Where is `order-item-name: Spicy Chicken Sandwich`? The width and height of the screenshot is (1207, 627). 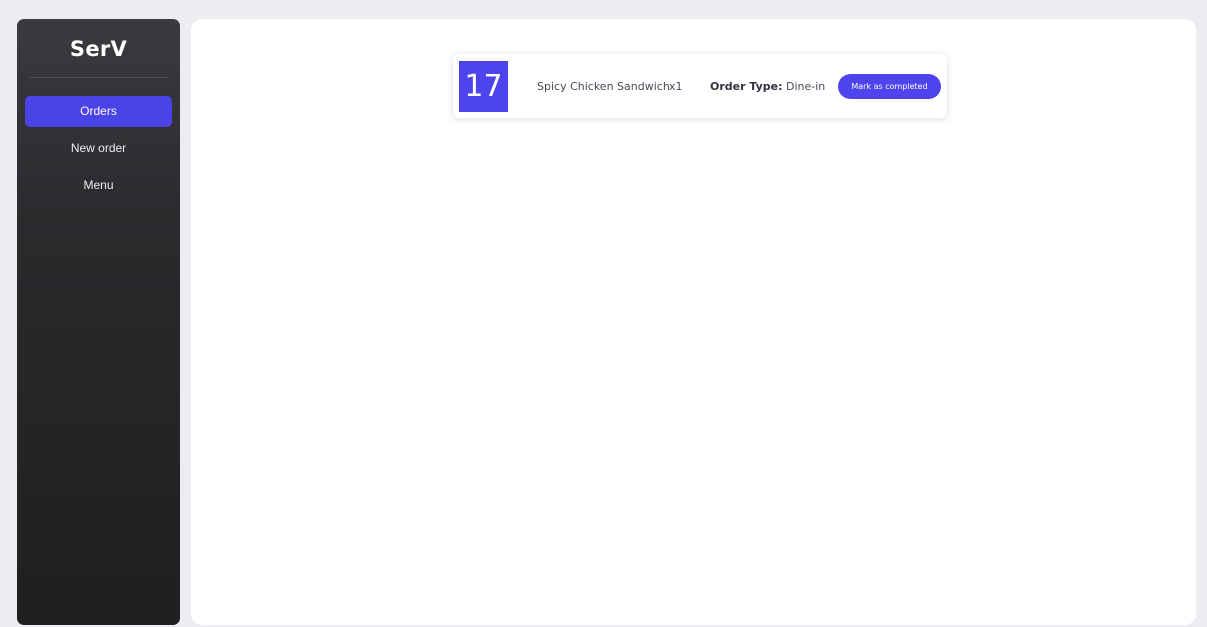
order-item-name: Spicy Chicken Sandwich is located at coordinates (603, 86).